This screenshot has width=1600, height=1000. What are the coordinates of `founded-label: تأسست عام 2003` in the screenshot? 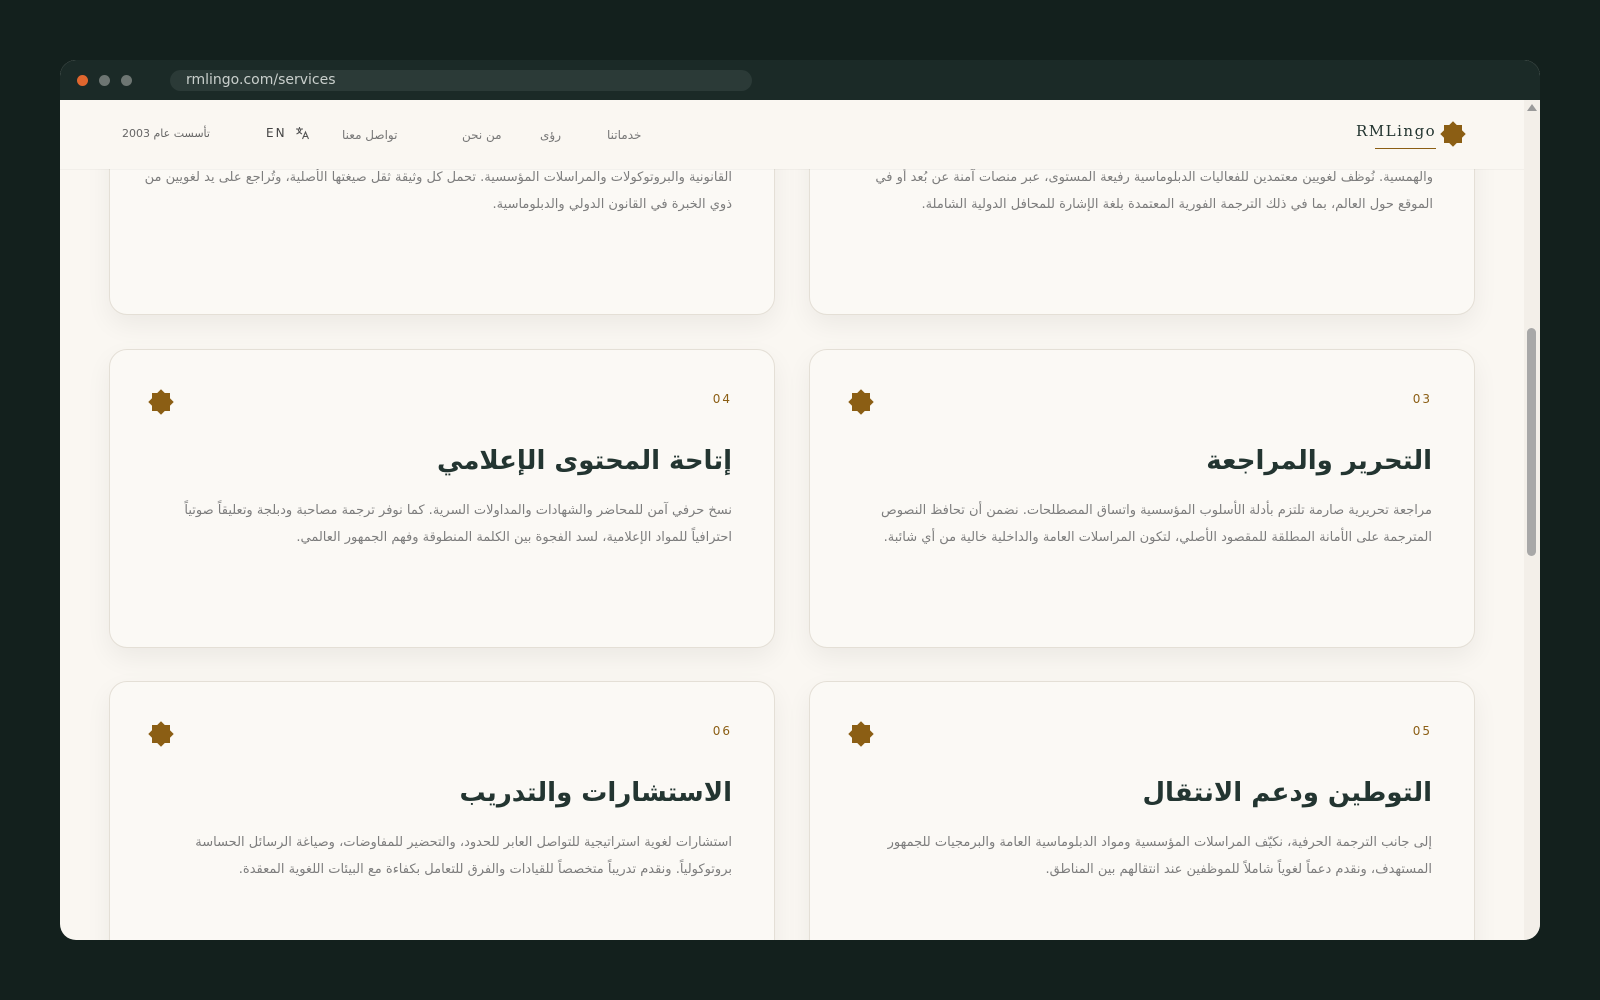 It's located at (166, 133).